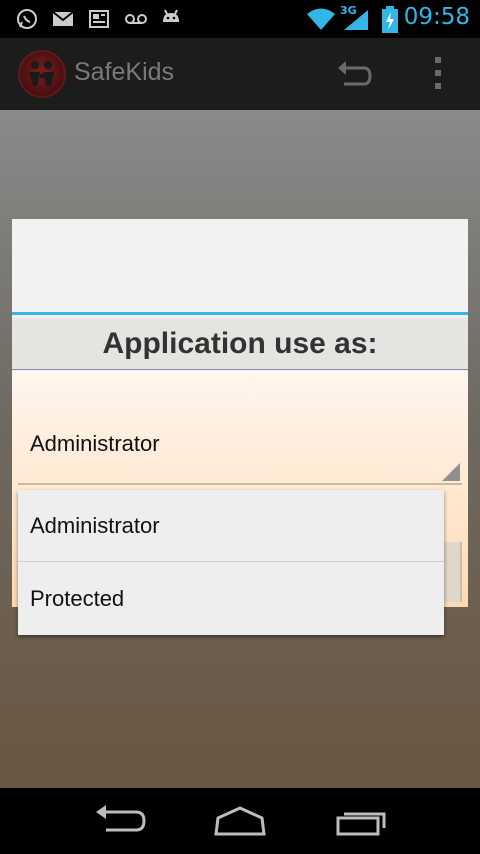  Describe the element at coordinates (354, 76) in the screenshot. I see `undo-icon` at that location.